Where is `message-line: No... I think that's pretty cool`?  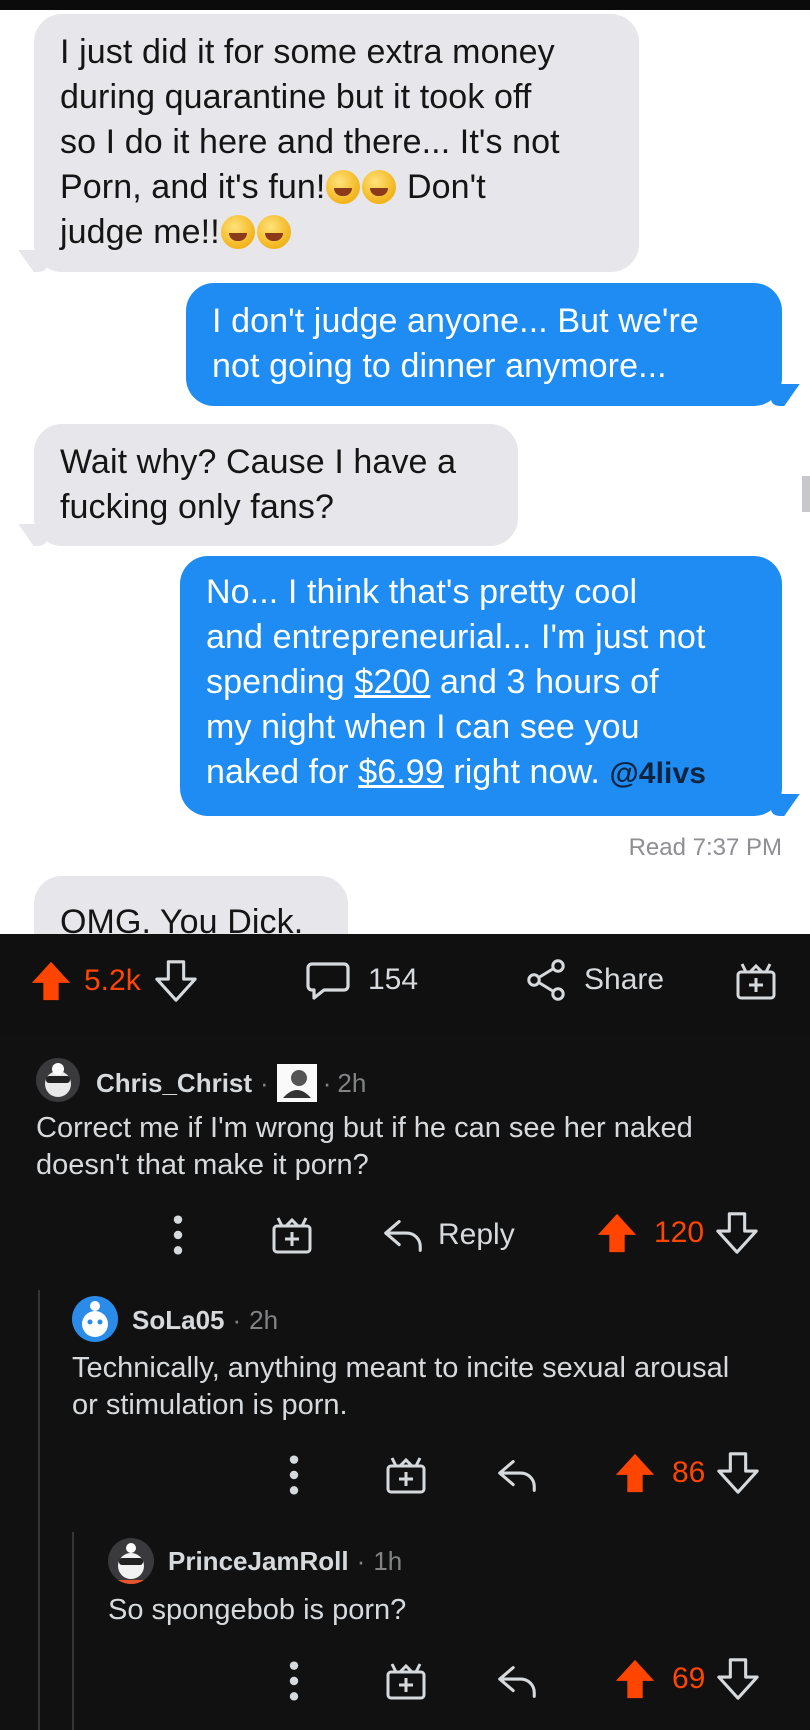
message-line: No... I think that's pretty cool is located at coordinates (422, 592).